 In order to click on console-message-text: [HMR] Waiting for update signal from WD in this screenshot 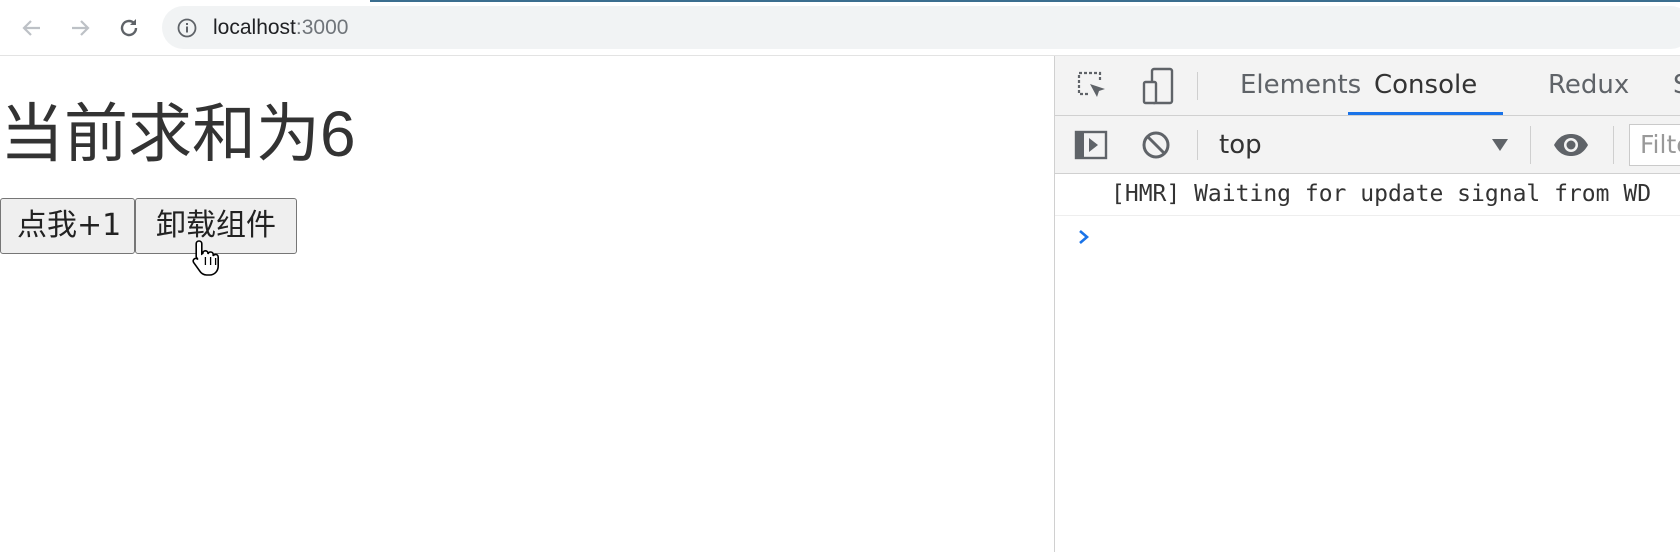, I will do `click(1381, 194)`.